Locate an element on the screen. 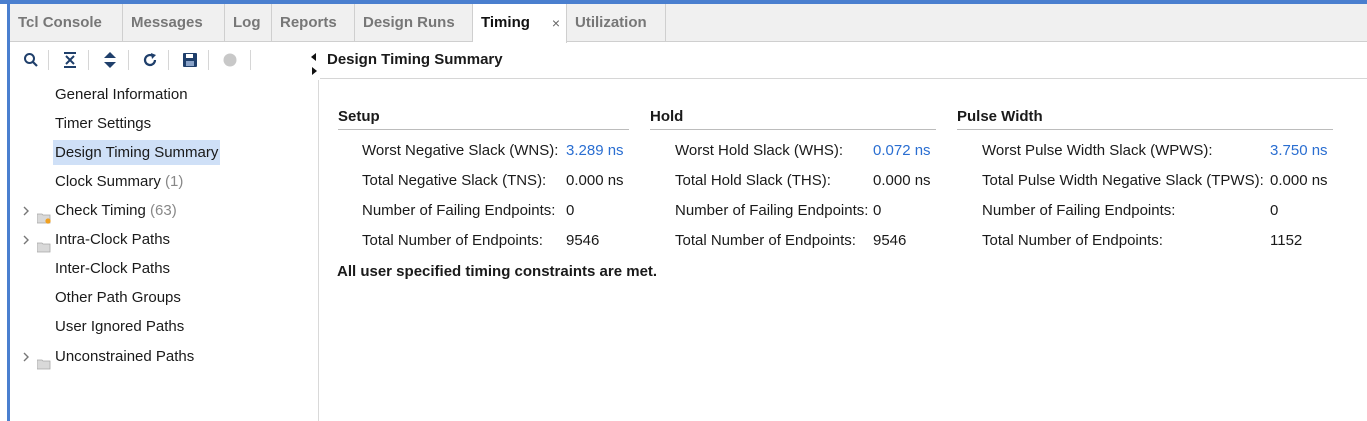 This screenshot has height=421, width=1367. tree-item-check-timing: Check Timing (63) is located at coordinates (160, 210).